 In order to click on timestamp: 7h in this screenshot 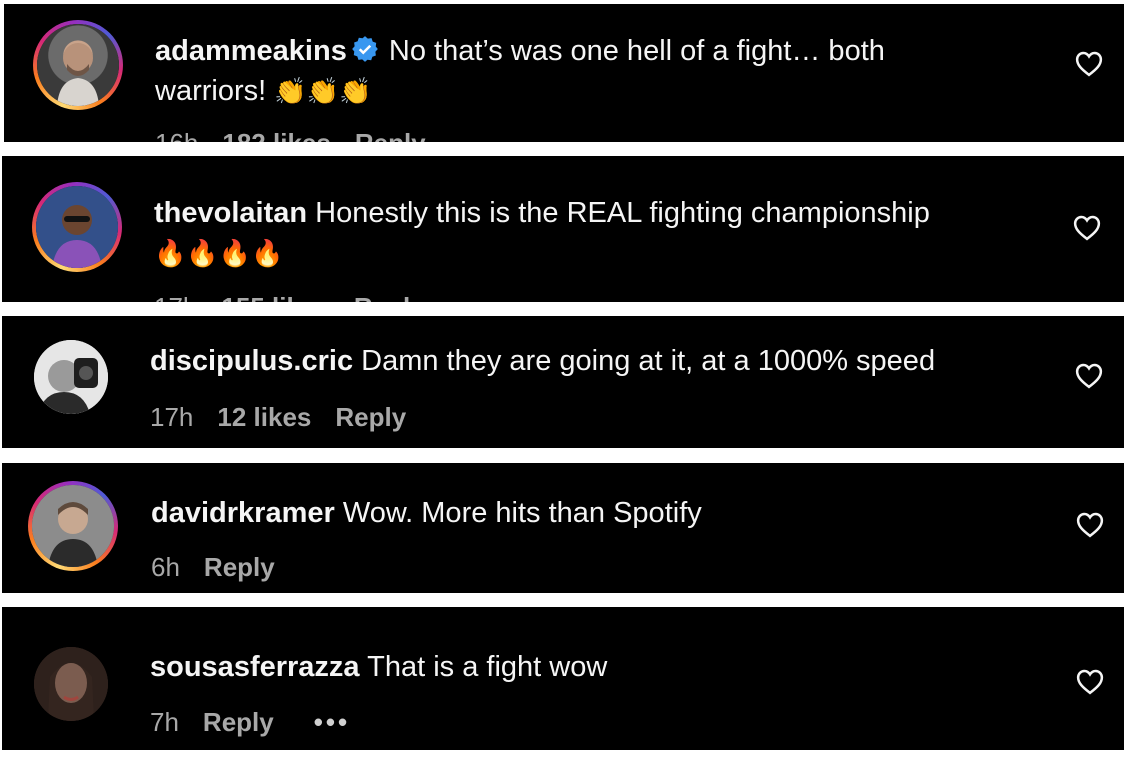, I will do `click(164, 722)`.